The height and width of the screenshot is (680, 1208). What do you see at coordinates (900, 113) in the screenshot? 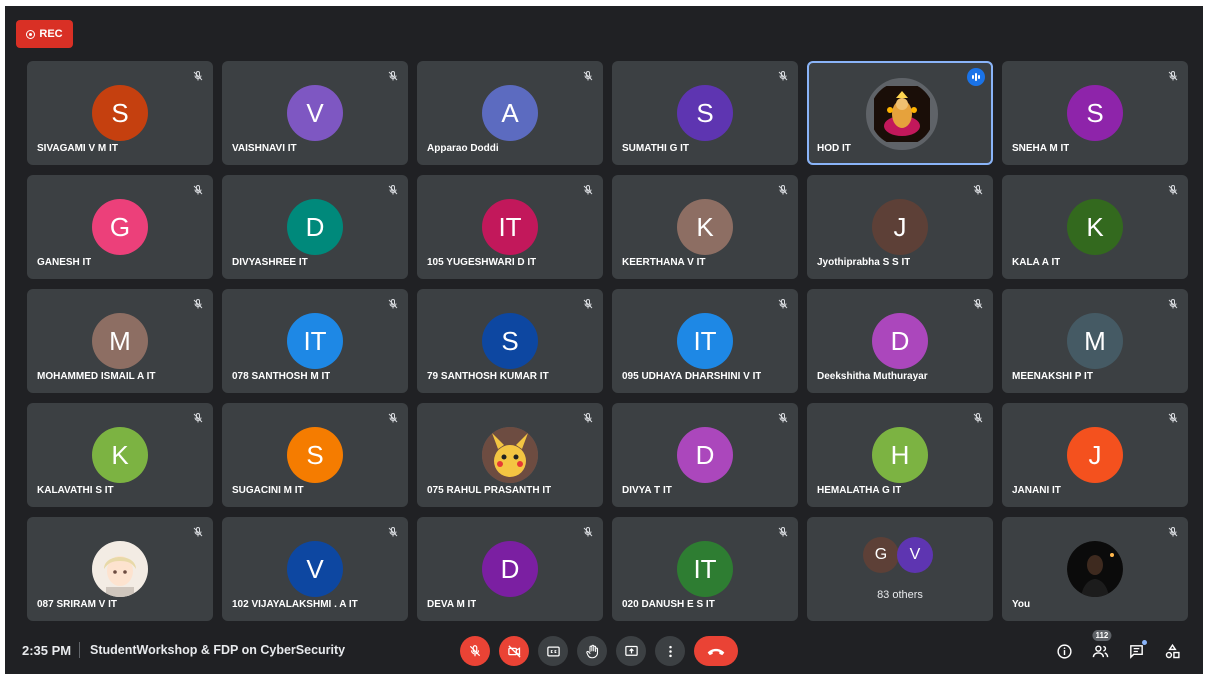
I see `participant-tile: HOD IT` at bounding box center [900, 113].